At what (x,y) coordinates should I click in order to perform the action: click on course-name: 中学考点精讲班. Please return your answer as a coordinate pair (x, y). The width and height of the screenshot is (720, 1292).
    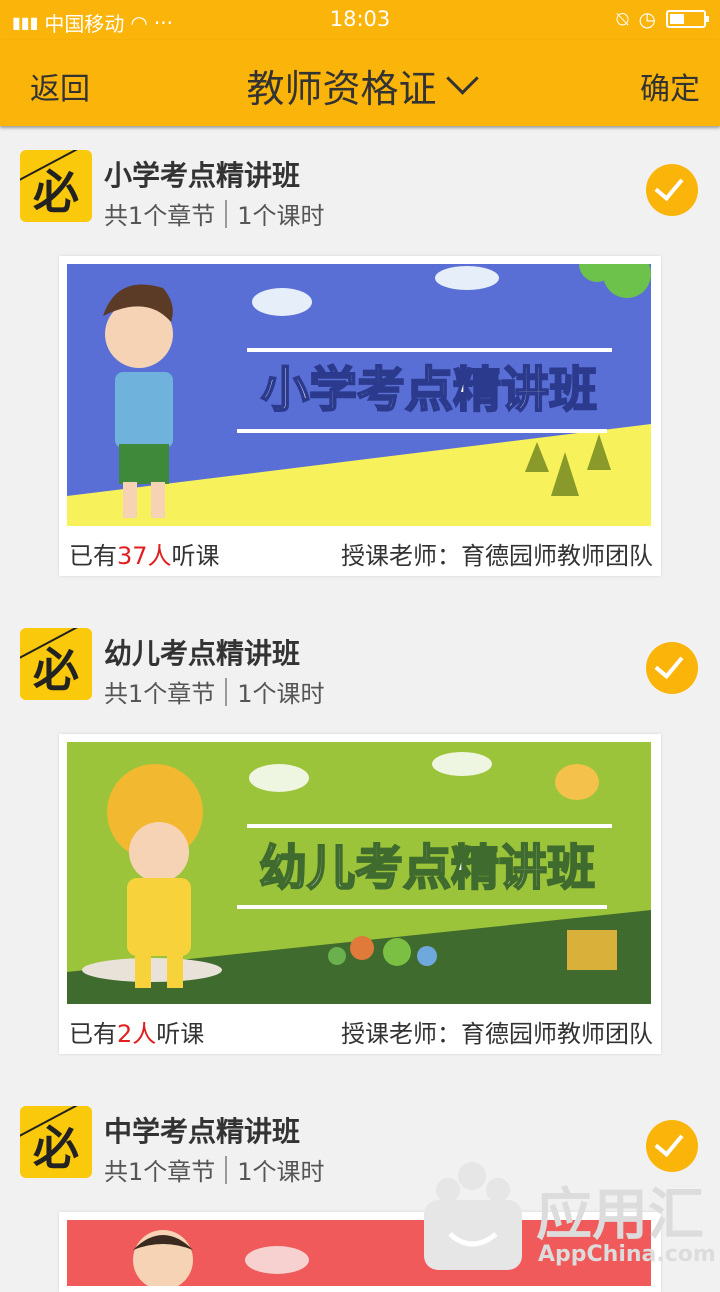
    Looking at the image, I should click on (202, 1131).